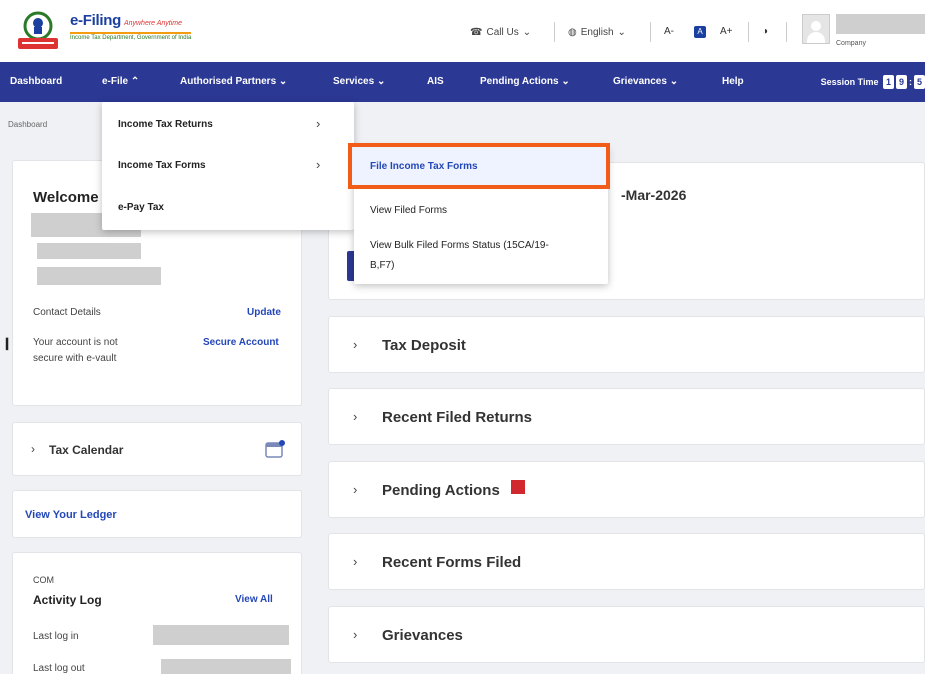 The width and height of the screenshot is (925, 674). What do you see at coordinates (228, 81) in the screenshot?
I see `nav-authorised-partners-label: Authorised Partners` at bounding box center [228, 81].